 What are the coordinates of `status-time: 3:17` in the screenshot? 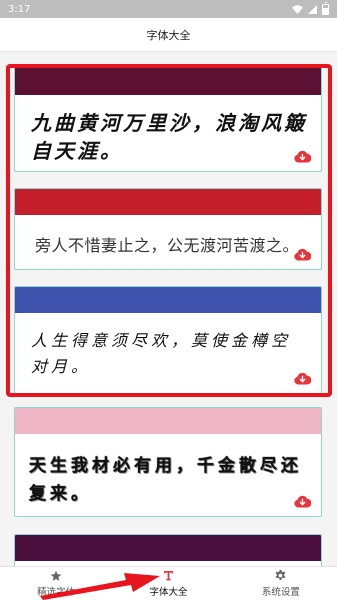 It's located at (19, 9).